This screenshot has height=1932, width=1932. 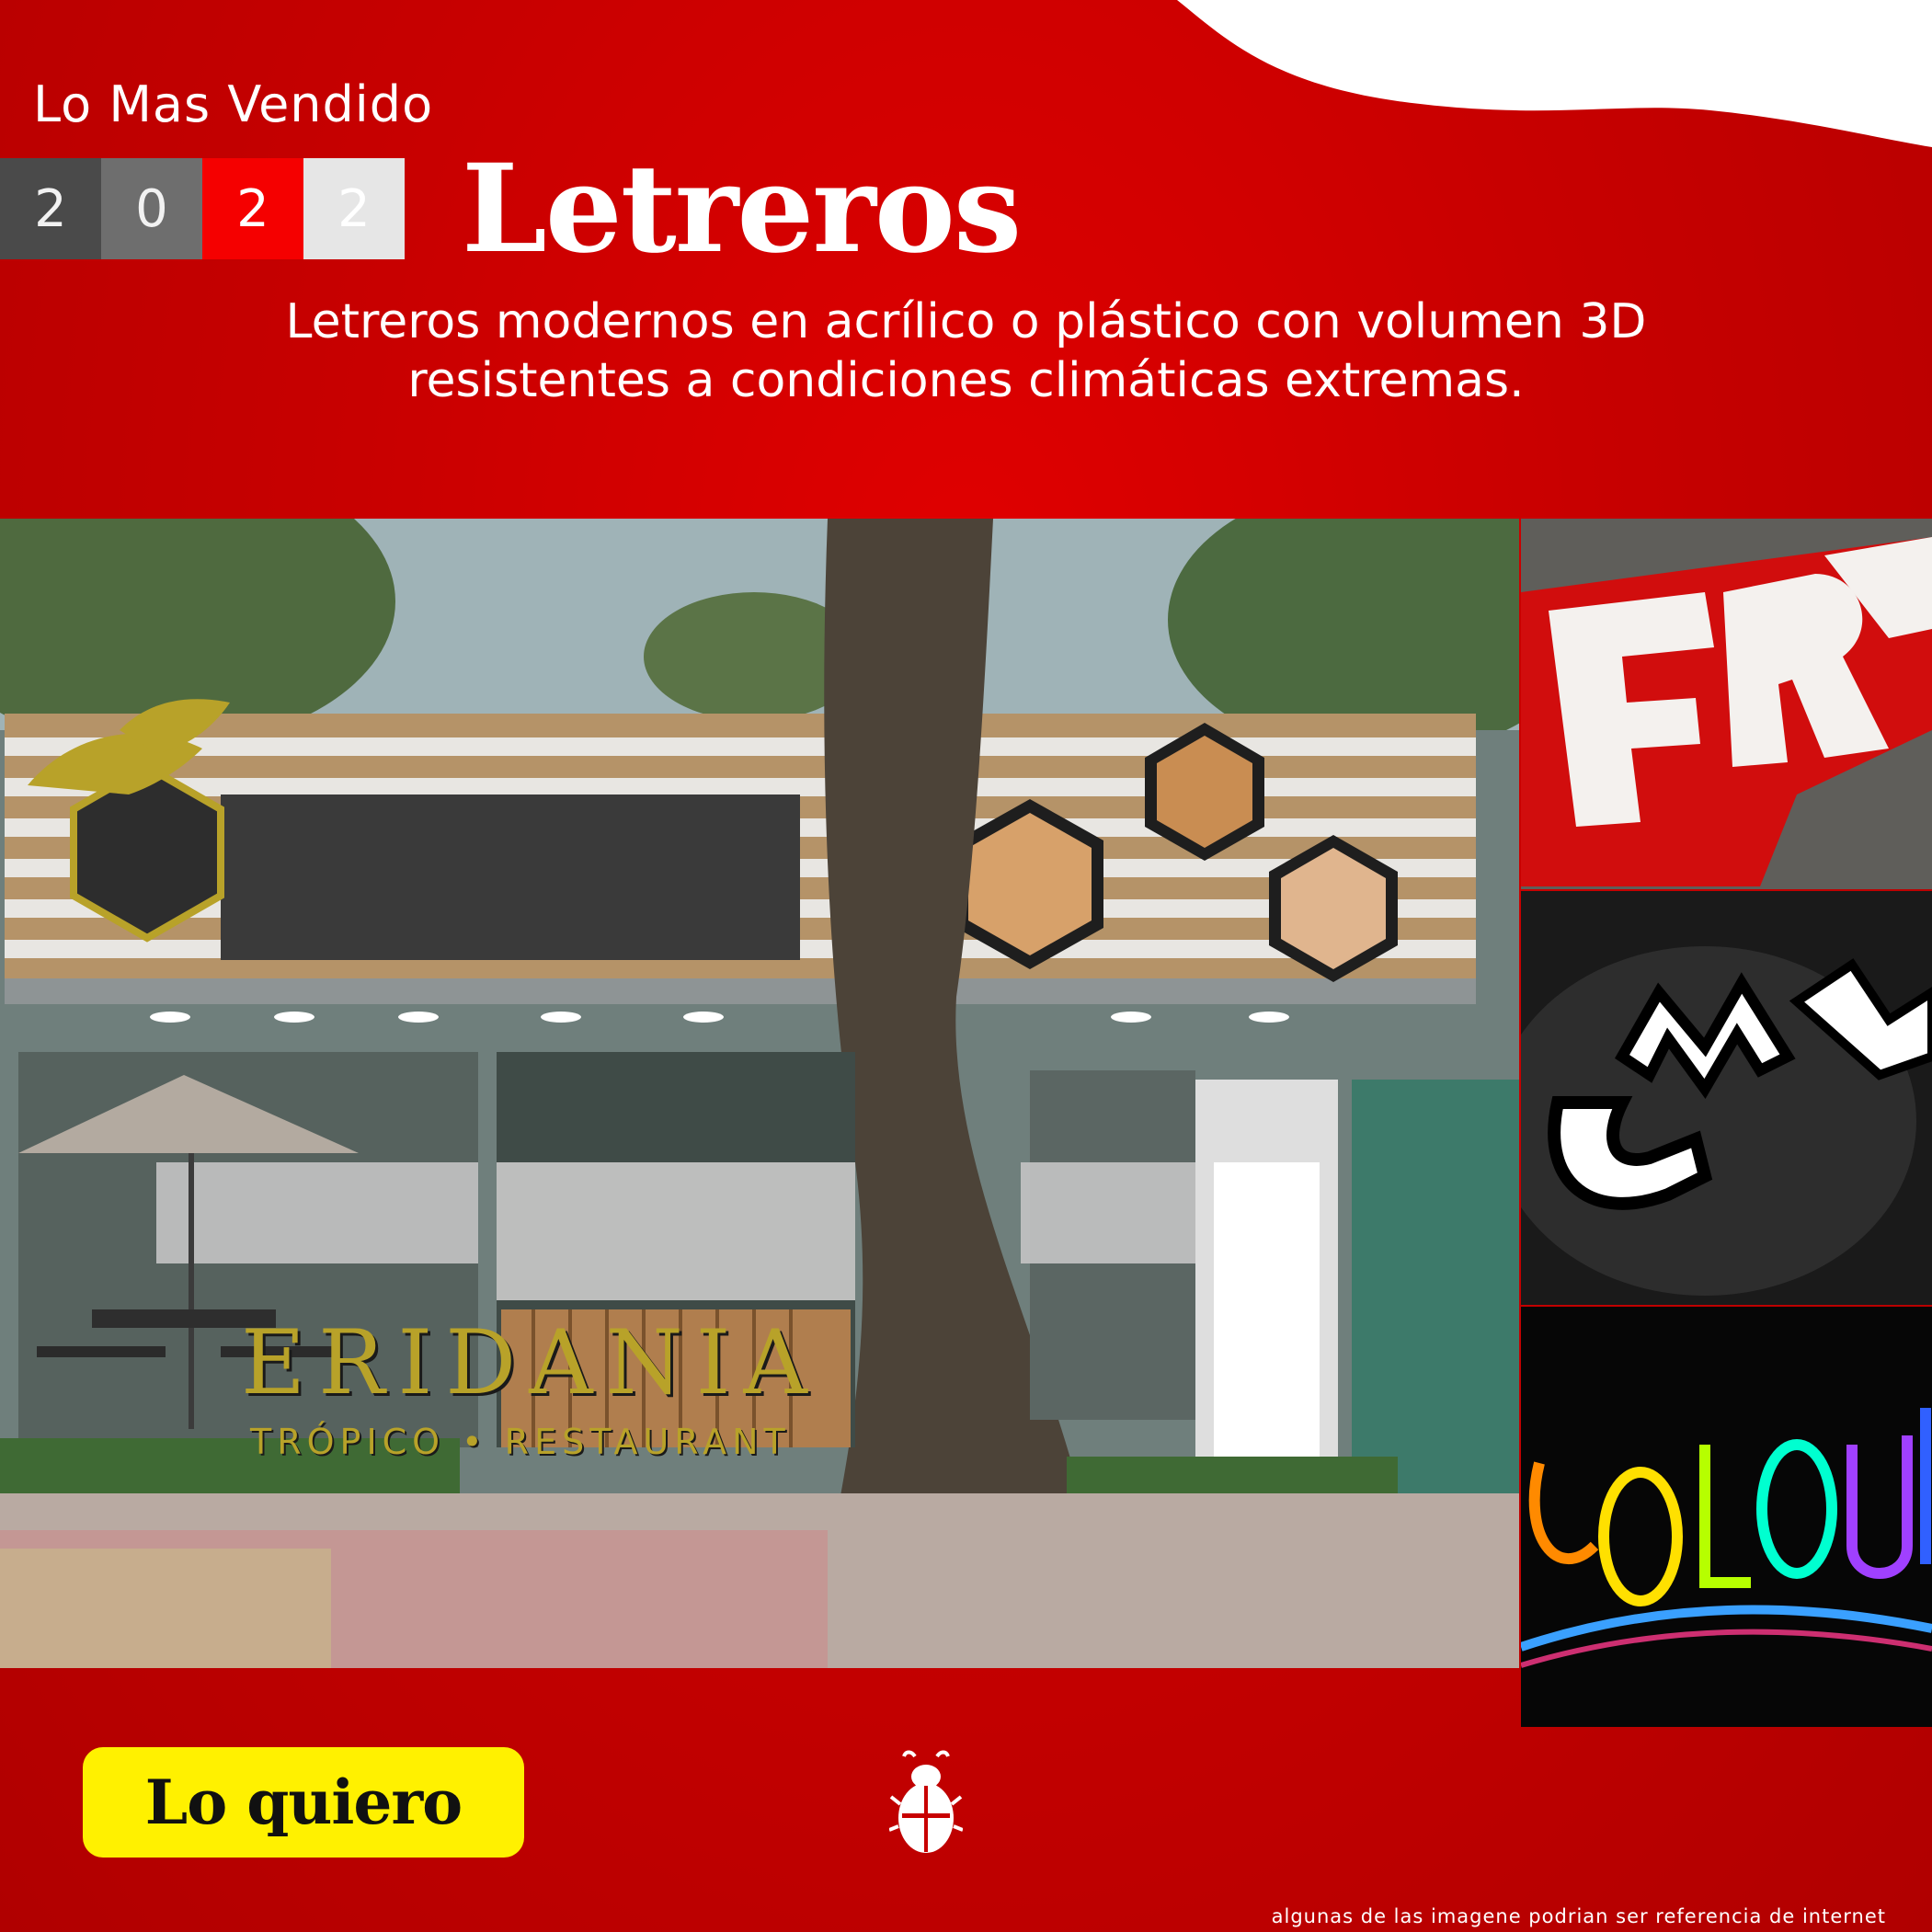 I want to click on rgb-letters-illustration, so click(x=1726, y=1517).